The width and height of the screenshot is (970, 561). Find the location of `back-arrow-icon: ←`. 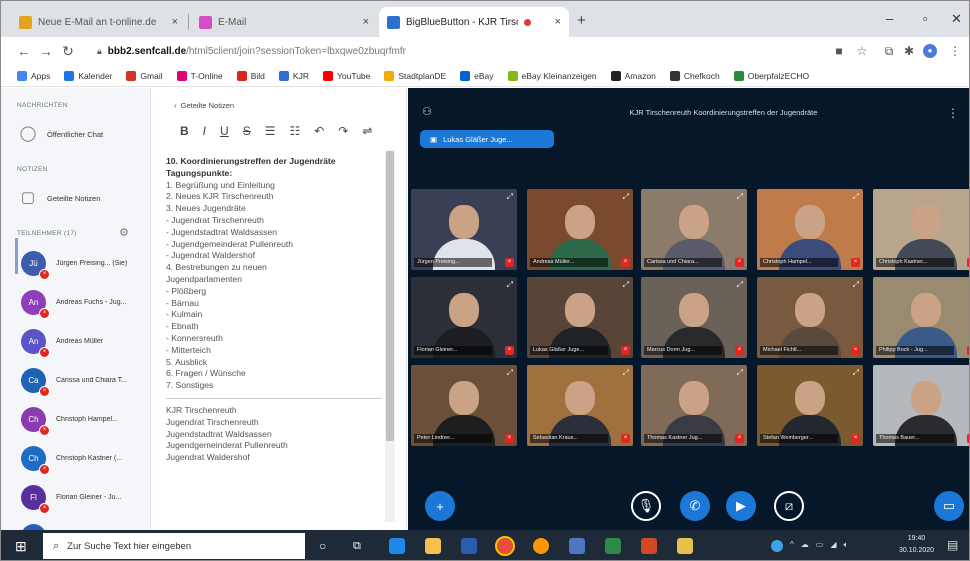

back-arrow-icon: ← is located at coordinates (24, 51).